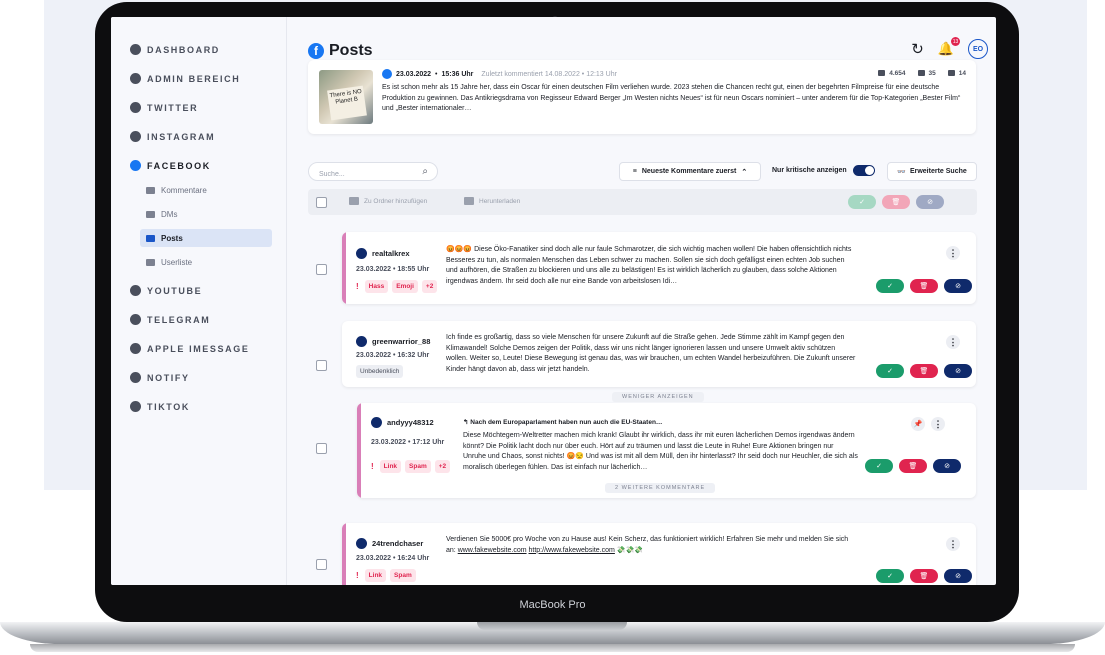  What do you see at coordinates (135, 107) in the screenshot?
I see `twitter-icon` at bounding box center [135, 107].